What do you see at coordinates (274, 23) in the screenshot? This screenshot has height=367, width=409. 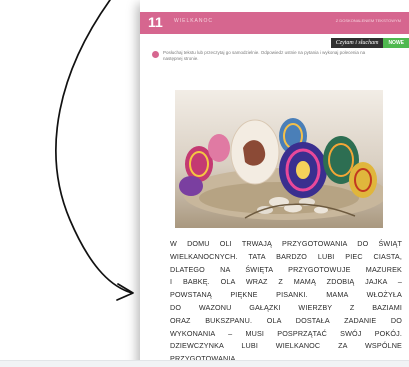 I see `page-header: 11 WIELKANOC Z DOSKONALENIEM TEKSTOWYM` at bounding box center [274, 23].